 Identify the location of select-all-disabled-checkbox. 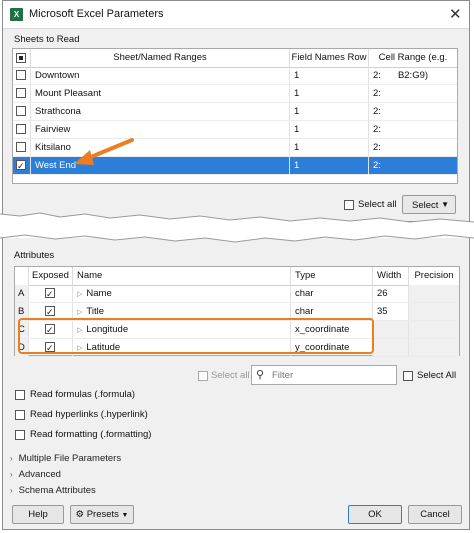
(203, 376).